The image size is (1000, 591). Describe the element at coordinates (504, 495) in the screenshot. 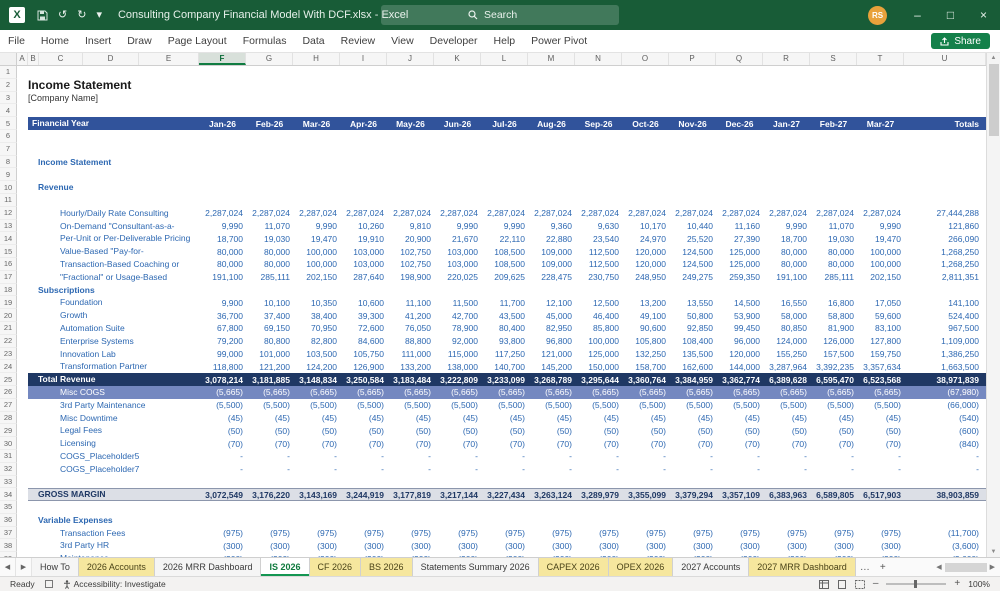

I see `cell: 3,227,434` at that location.